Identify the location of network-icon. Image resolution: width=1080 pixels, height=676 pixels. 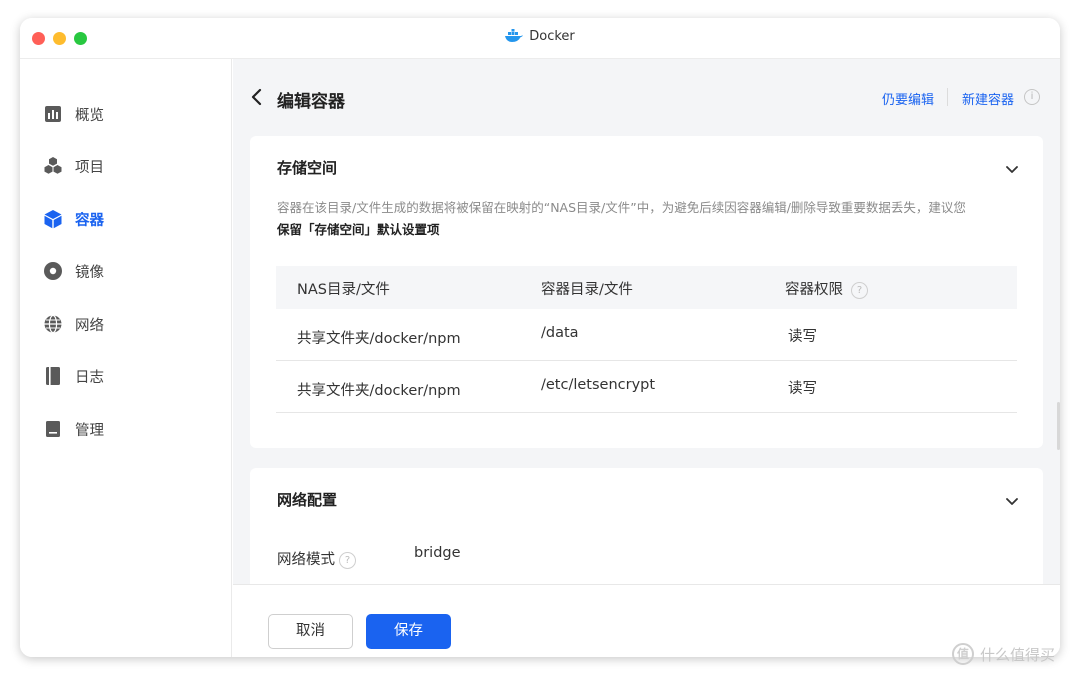
(53, 324).